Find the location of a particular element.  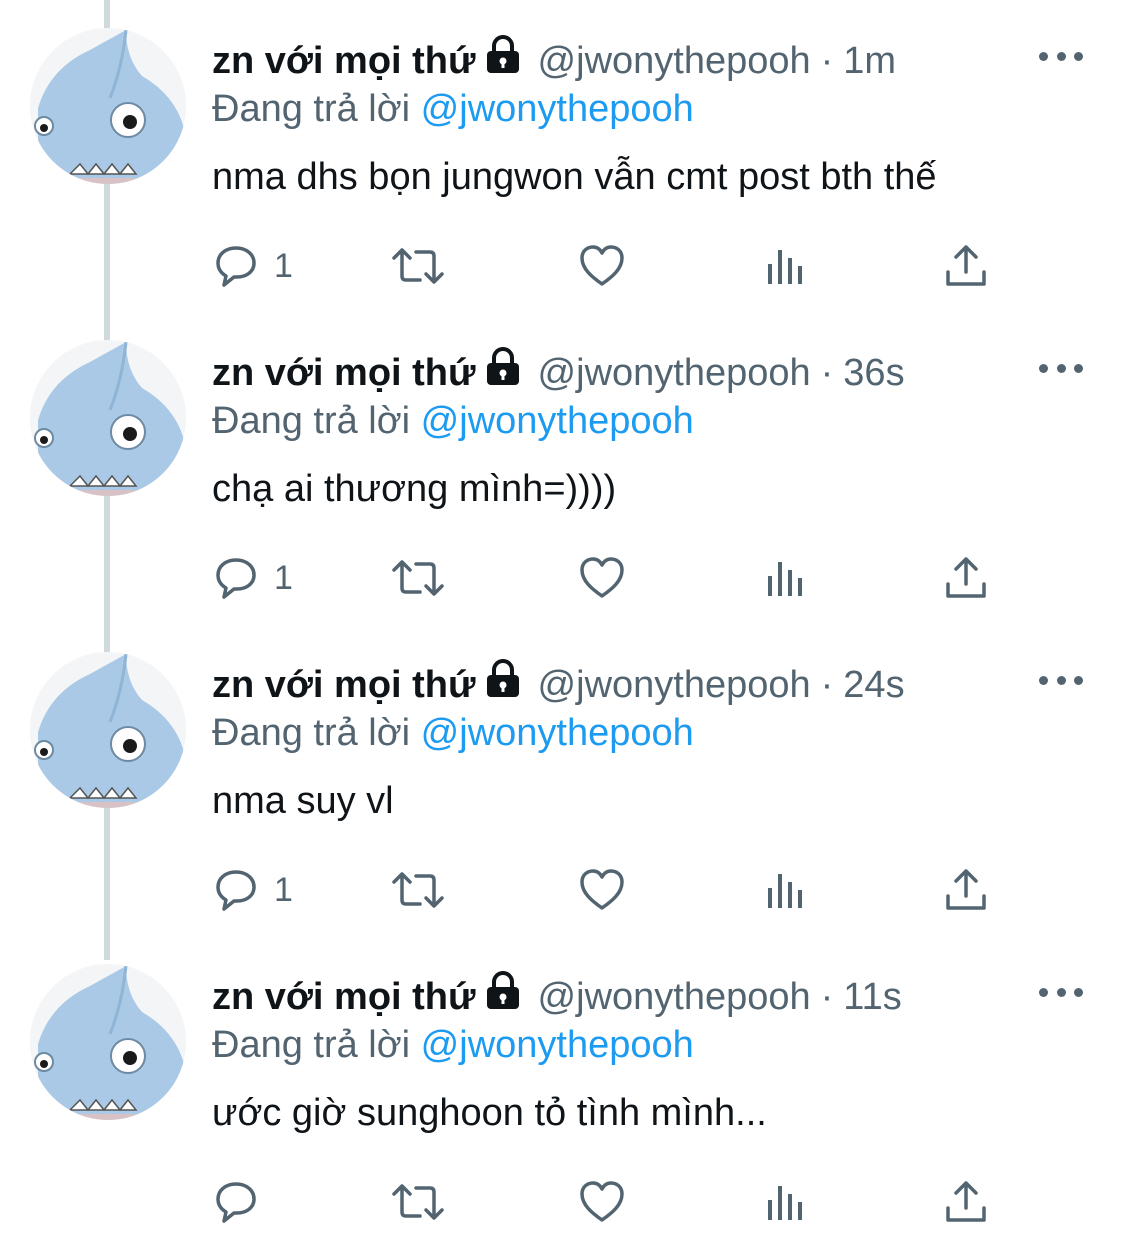

tweet-header: zn với mọi thứ @jwonythepooh · 36s is located at coordinates (558, 373).